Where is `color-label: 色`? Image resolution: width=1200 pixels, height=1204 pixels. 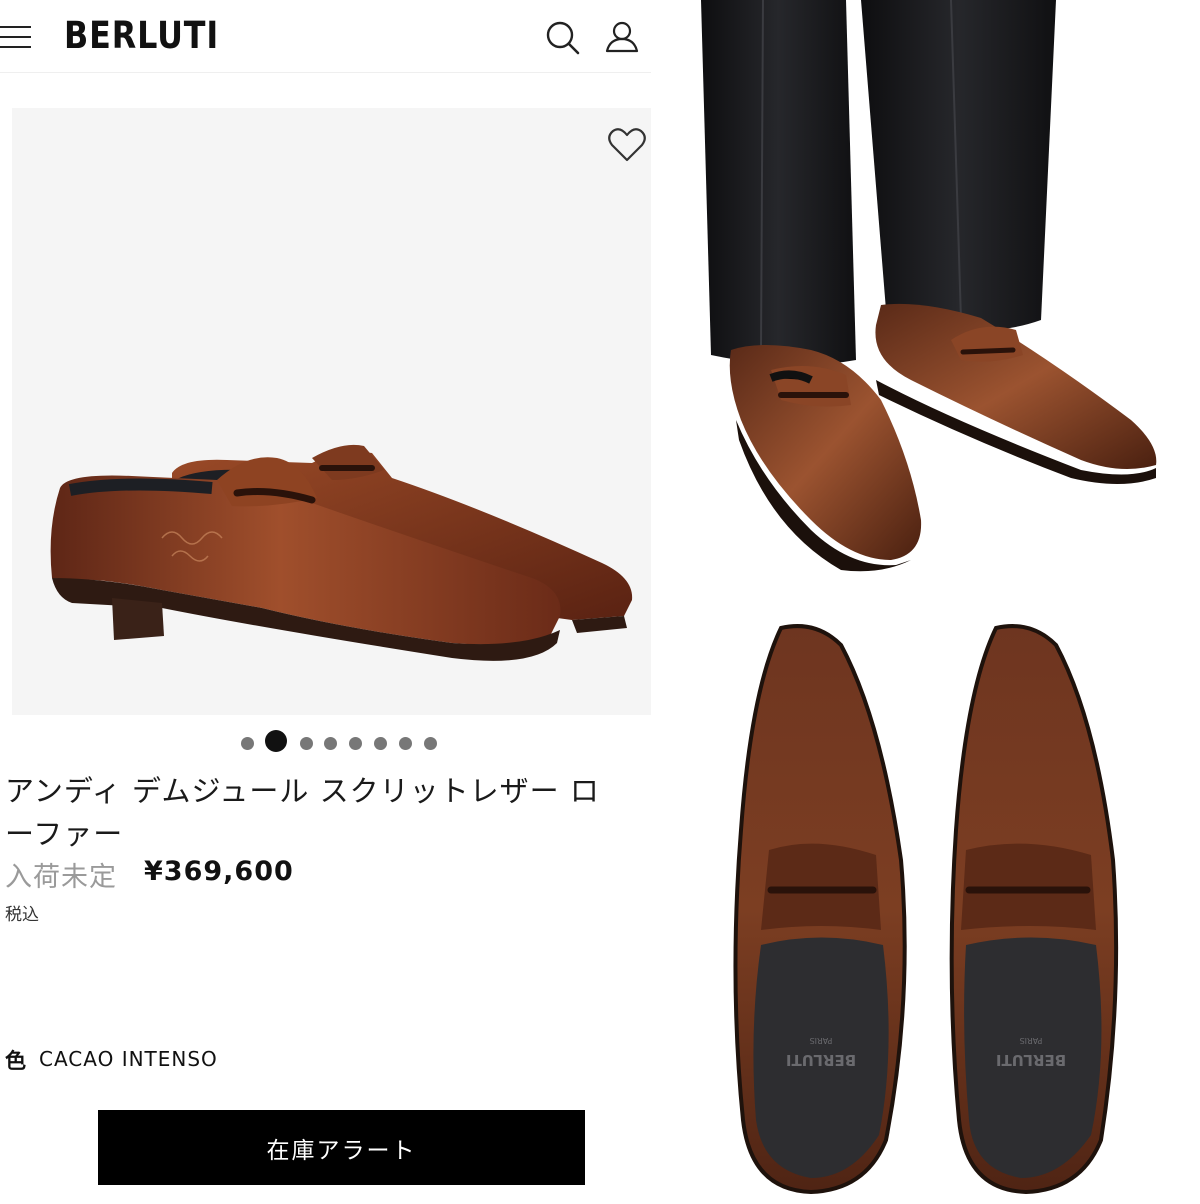 color-label: 色 is located at coordinates (15, 1061).